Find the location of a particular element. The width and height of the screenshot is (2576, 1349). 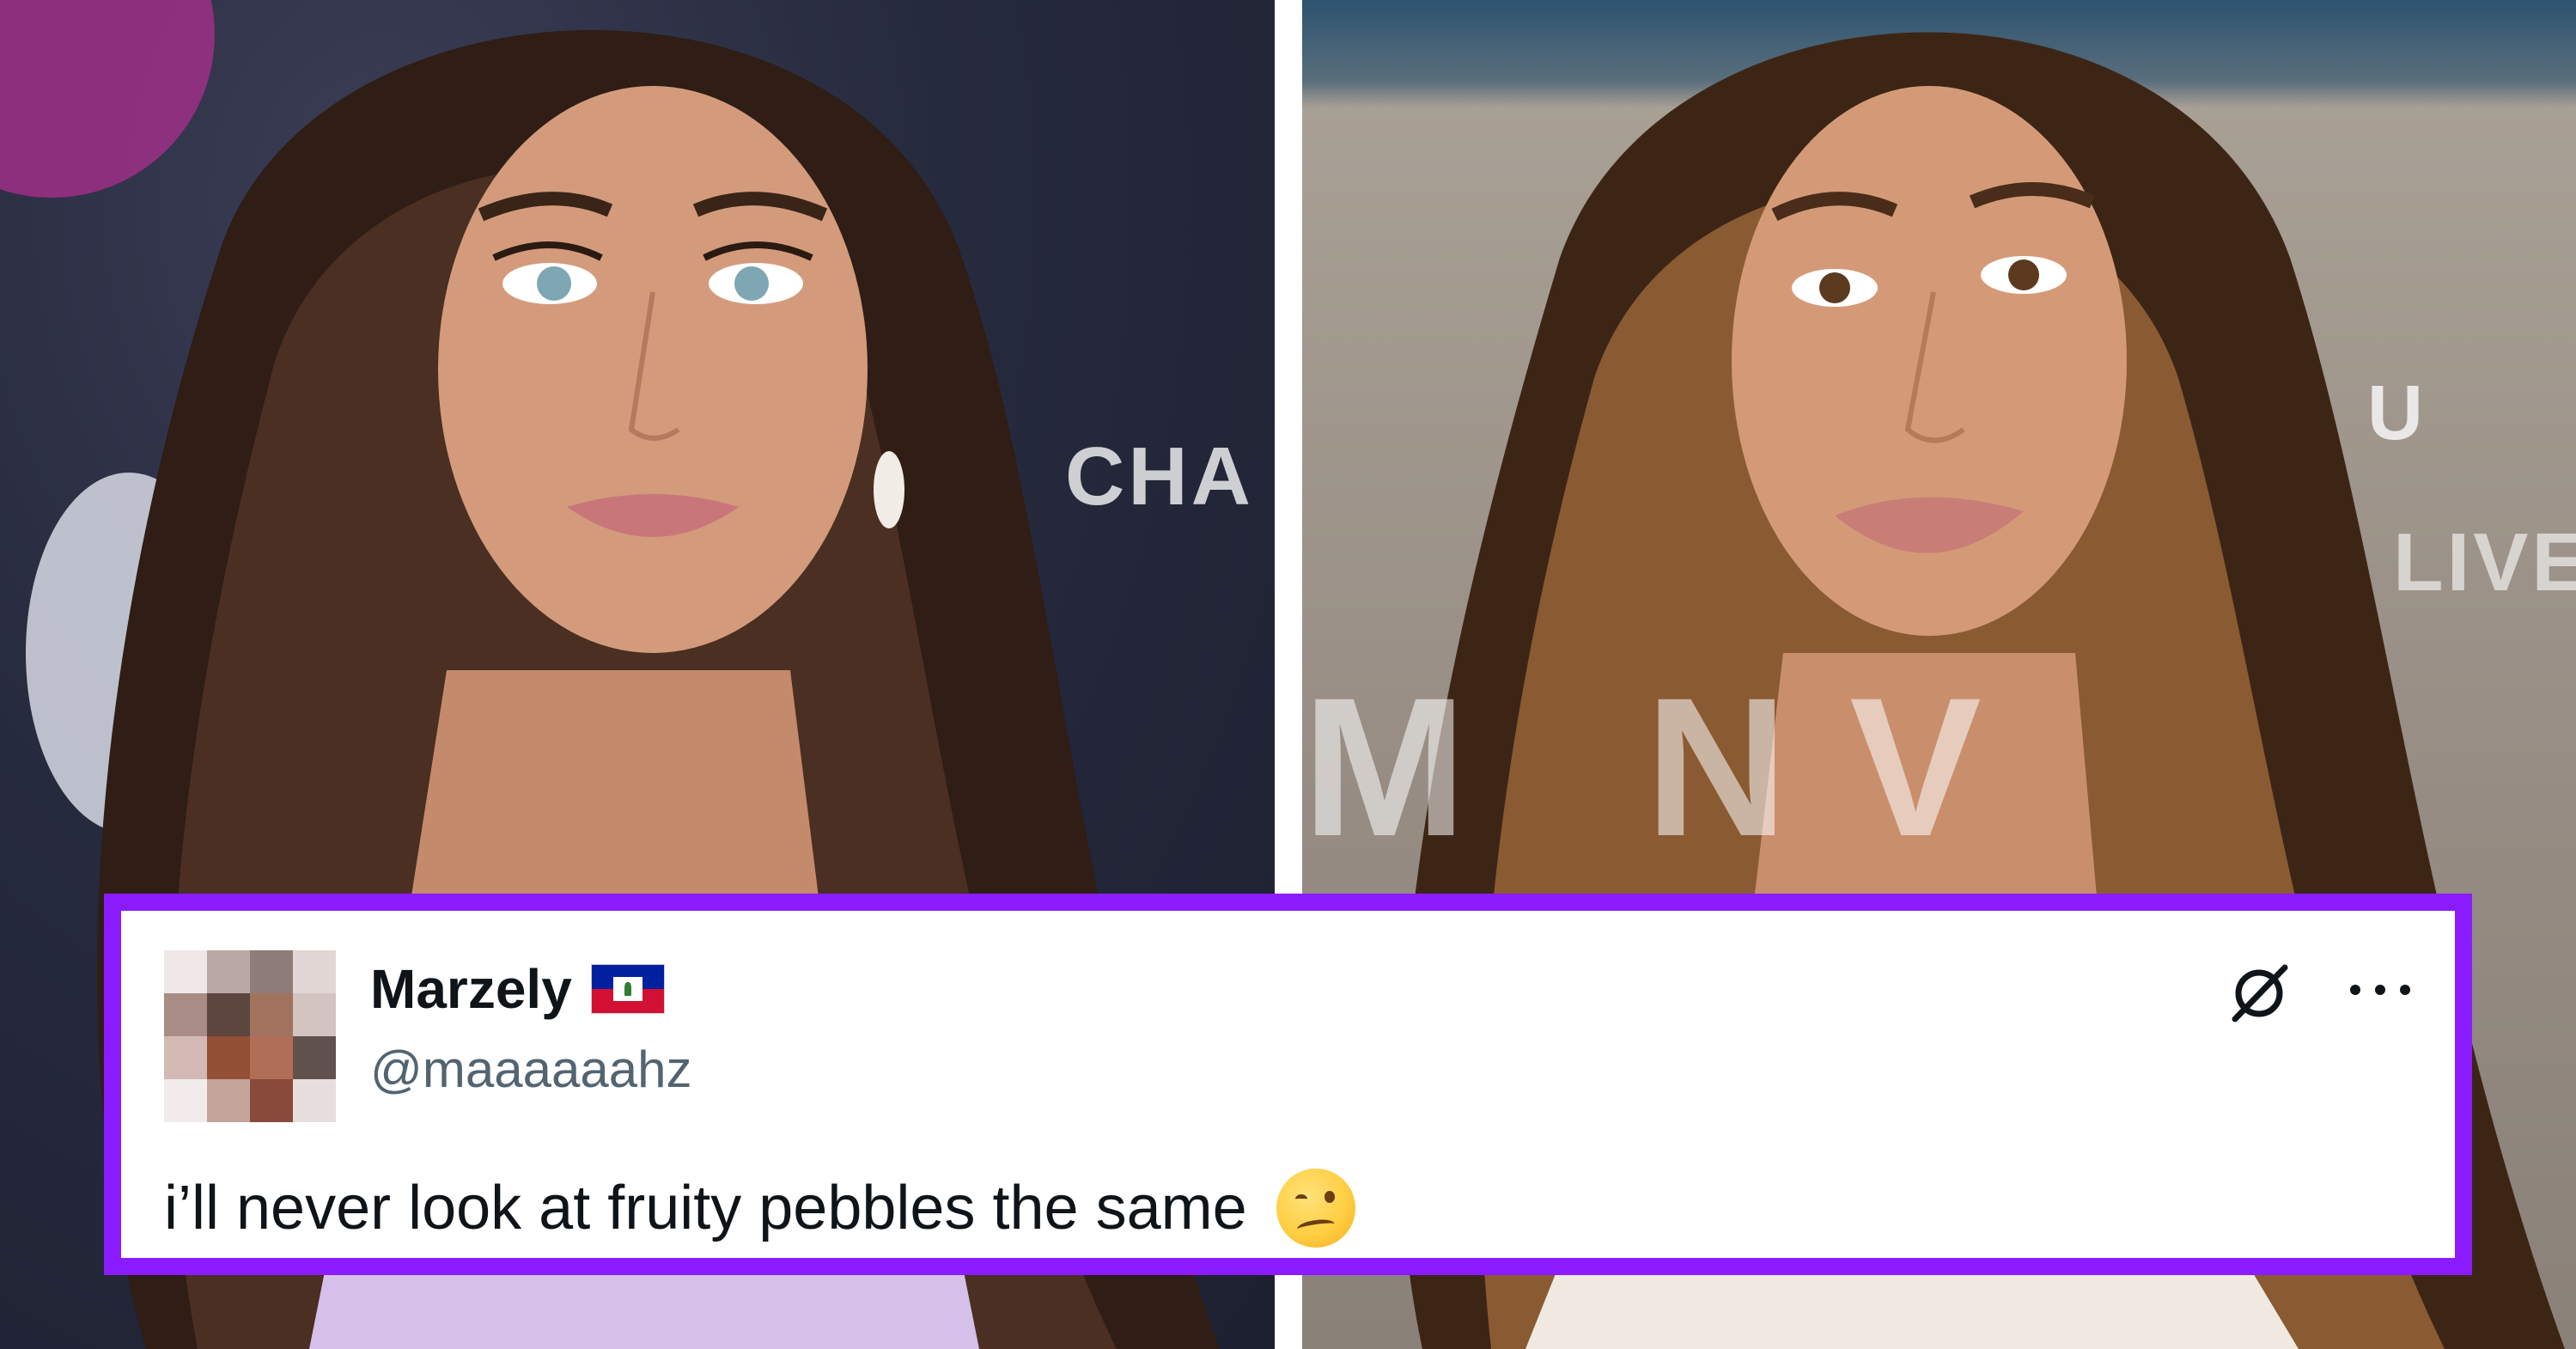

grok-slash-icon is located at coordinates (2259, 994).